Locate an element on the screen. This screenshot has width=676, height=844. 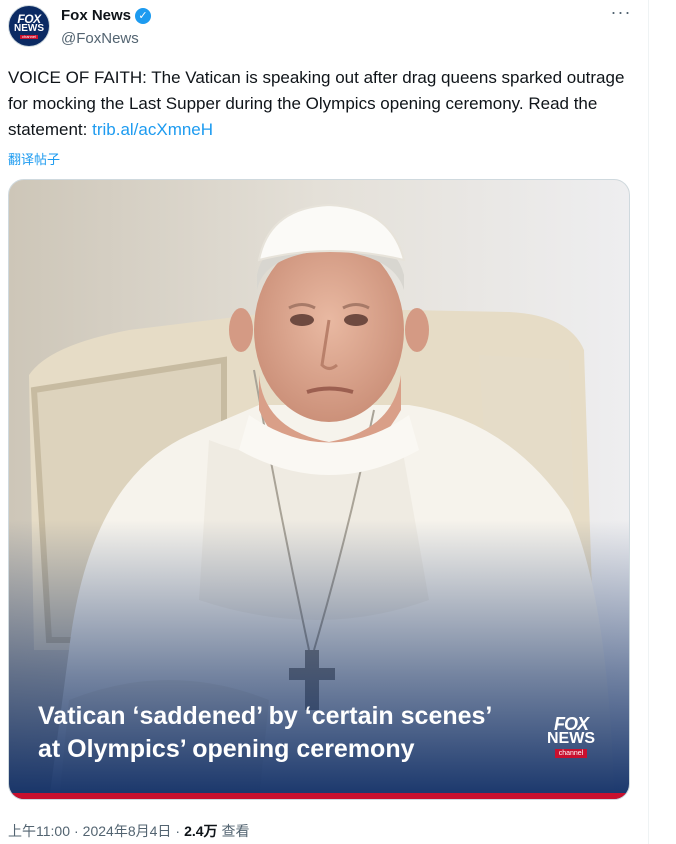
tweet-date: 2024年8月4日 is located at coordinates (127, 831).